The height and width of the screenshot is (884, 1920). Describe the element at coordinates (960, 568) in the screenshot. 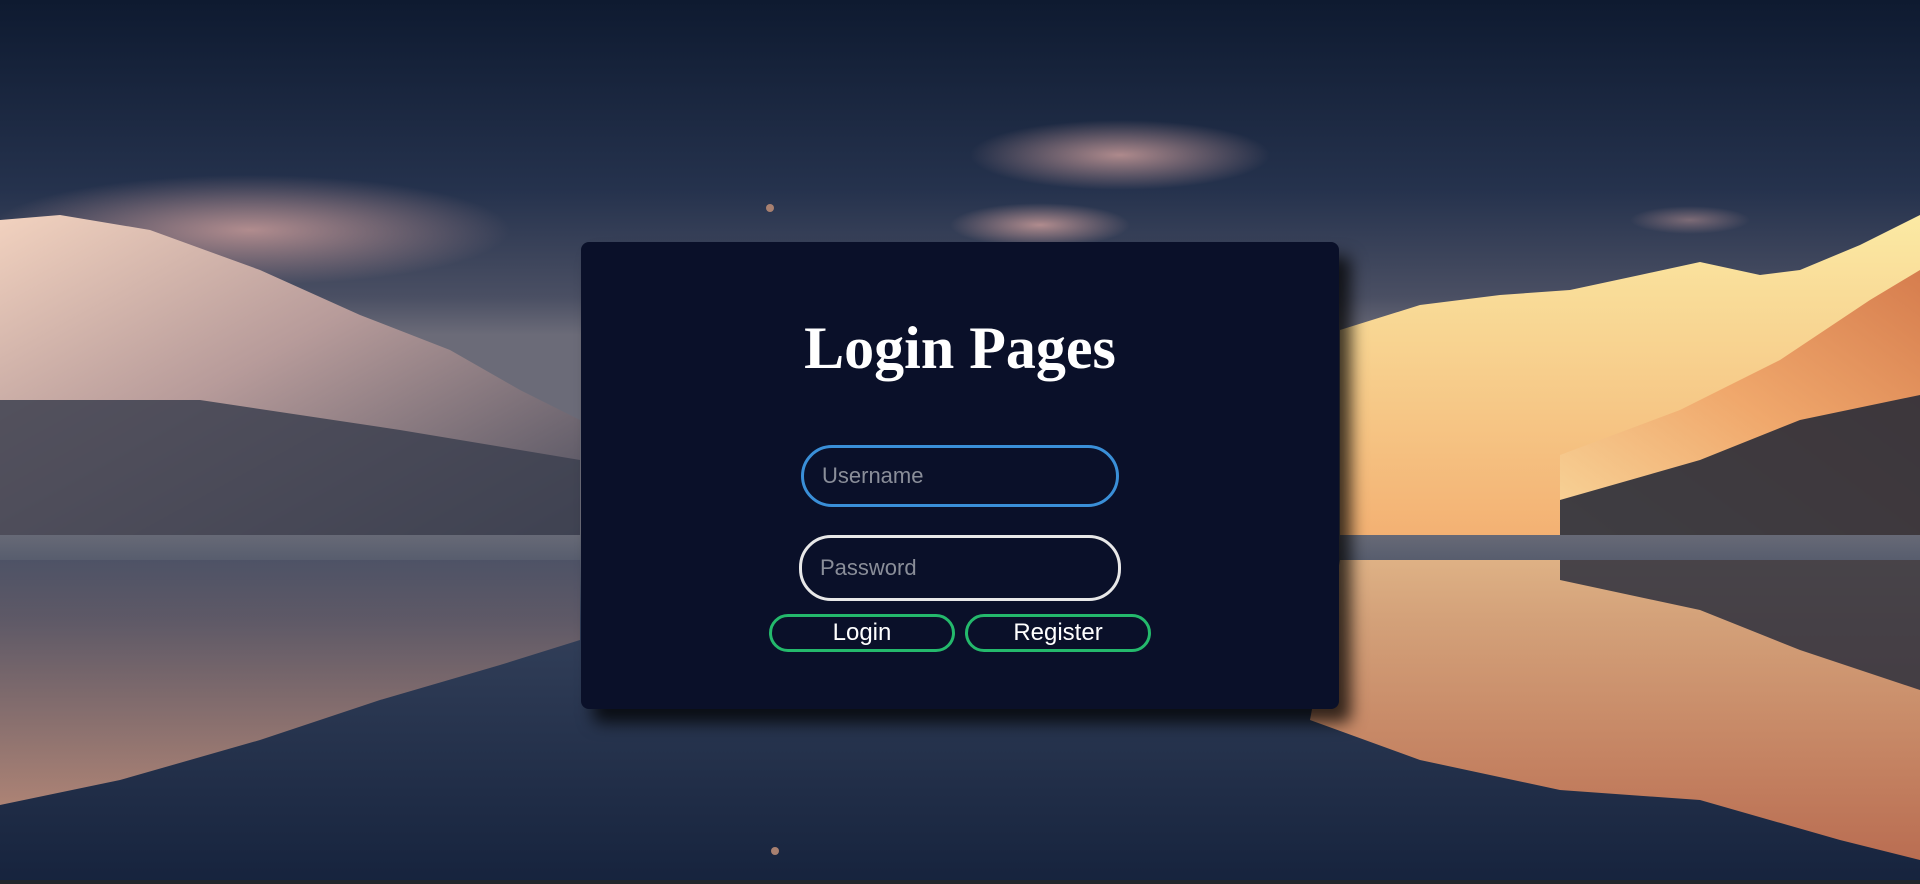

I see `password-input` at that location.